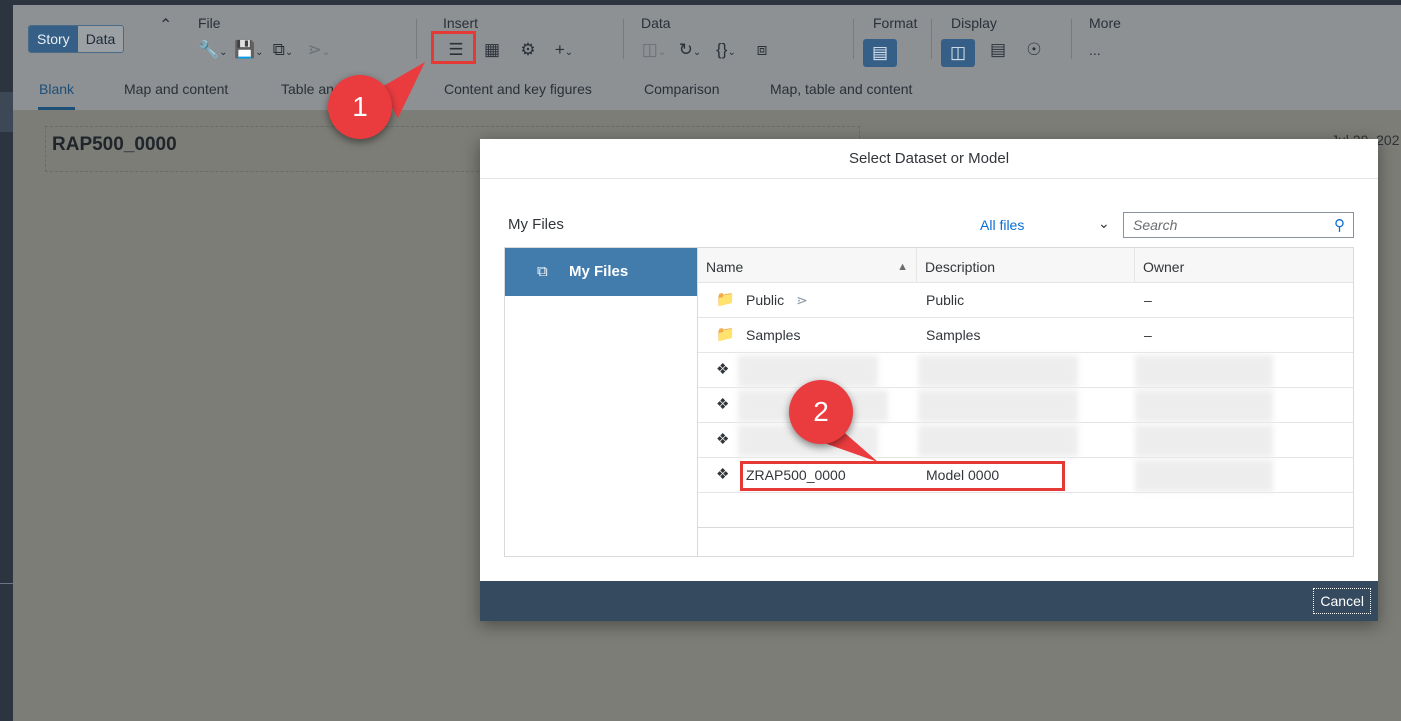 This screenshot has width=1401, height=721. Describe the element at coordinates (821, 412) in the screenshot. I see `callout-2-badge: 2` at that location.